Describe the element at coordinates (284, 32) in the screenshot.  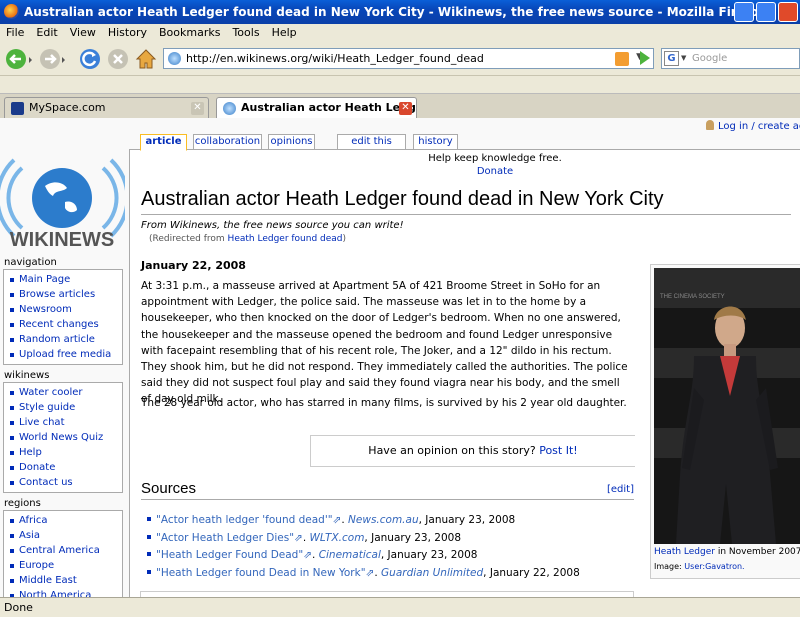
I see `menu-help: Help` at that location.